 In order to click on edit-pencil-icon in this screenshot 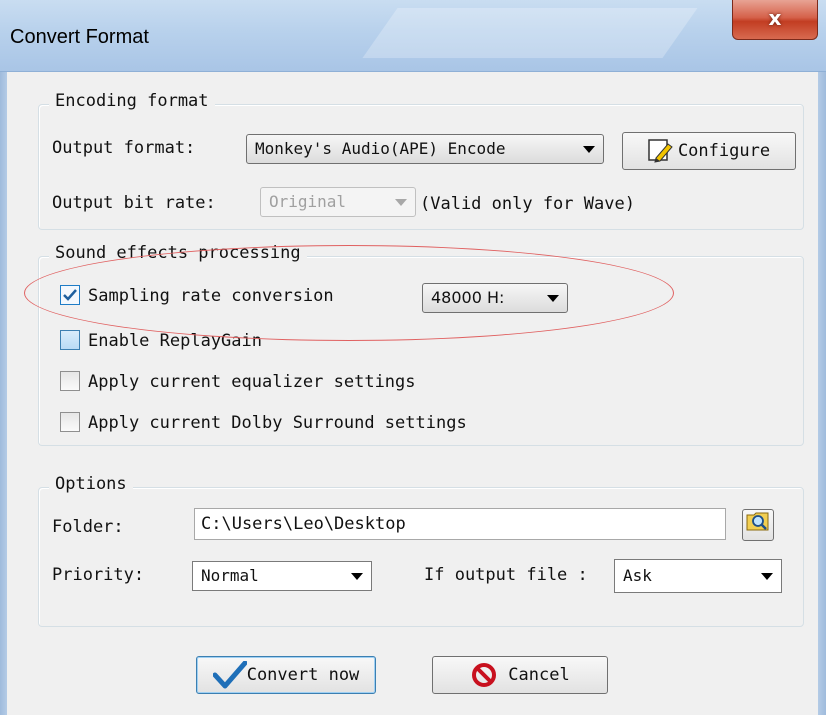, I will do `click(661, 151)`.